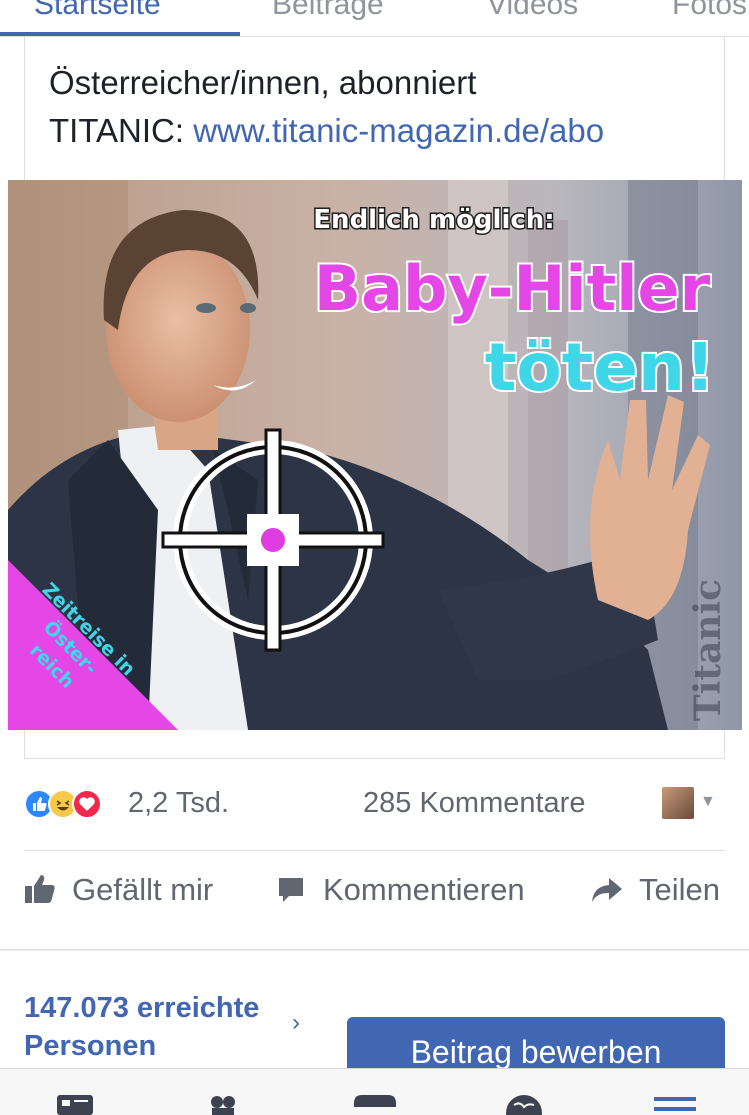 This screenshot has height=1115, width=749. What do you see at coordinates (121, 130) in the screenshot?
I see `post-text-prefix: TITANIC:` at bounding box center [121, 130].